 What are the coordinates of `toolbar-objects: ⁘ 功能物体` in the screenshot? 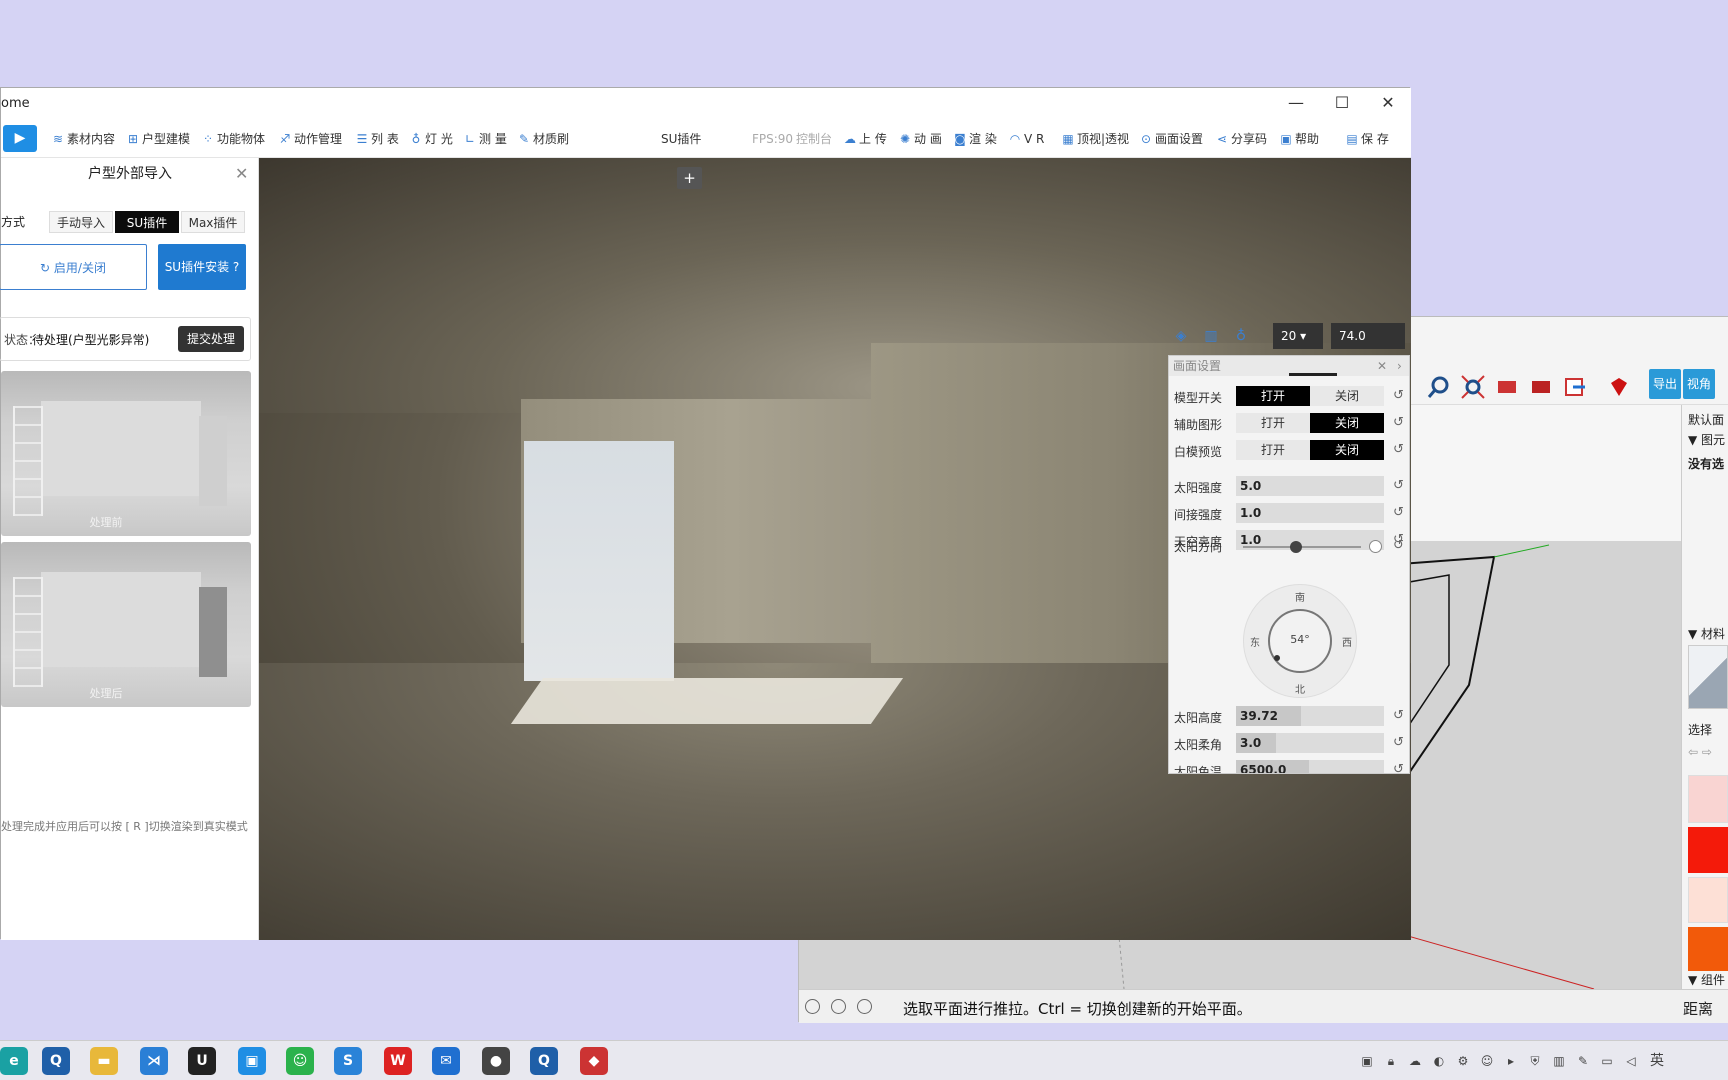 It's located at (233, 139).